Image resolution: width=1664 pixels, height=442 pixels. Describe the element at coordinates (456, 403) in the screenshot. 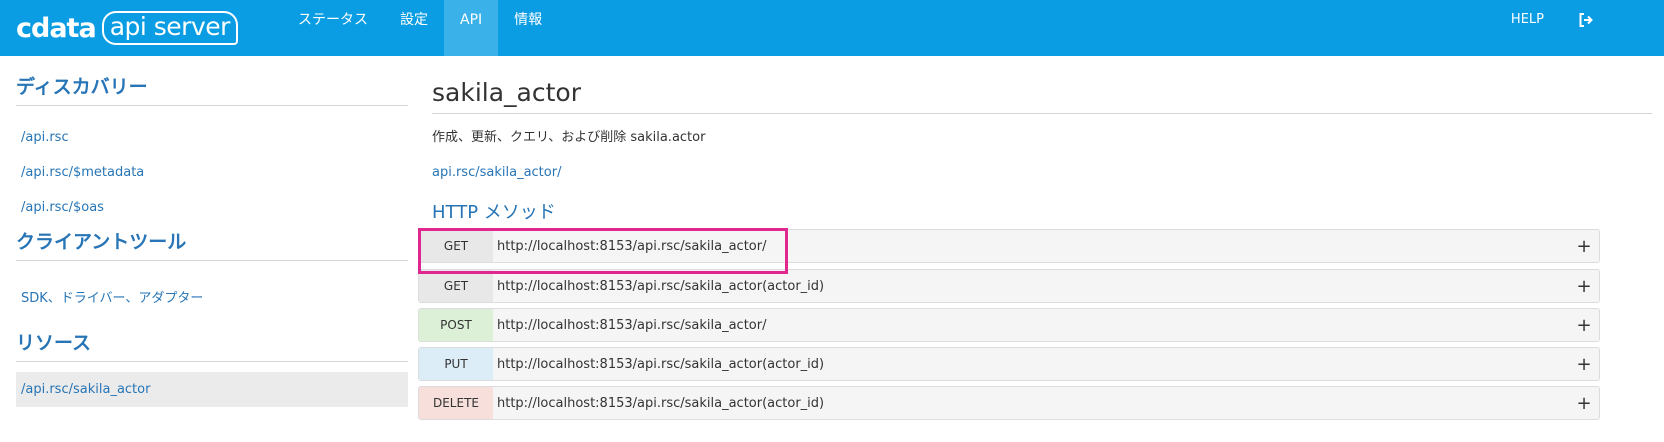

I see `method-badge: DELETE` at that location.